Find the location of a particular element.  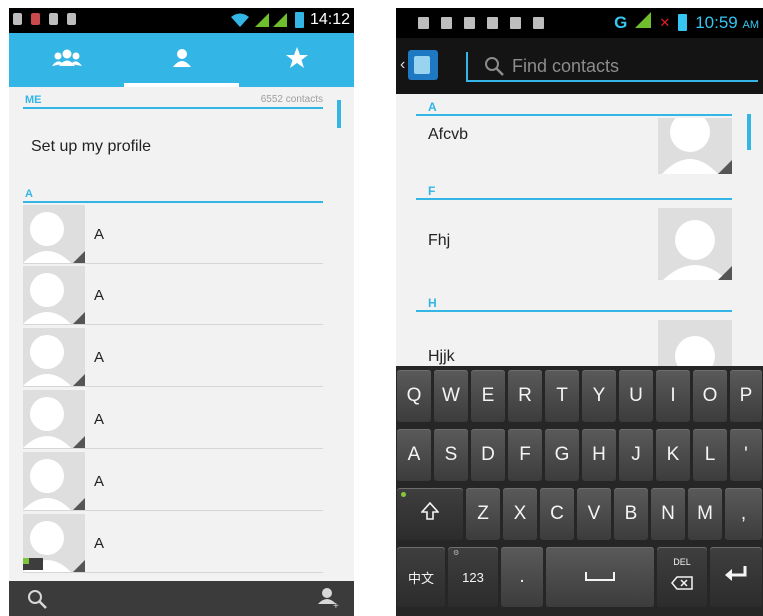

key-y: Y is located at coordinates (599, 396).